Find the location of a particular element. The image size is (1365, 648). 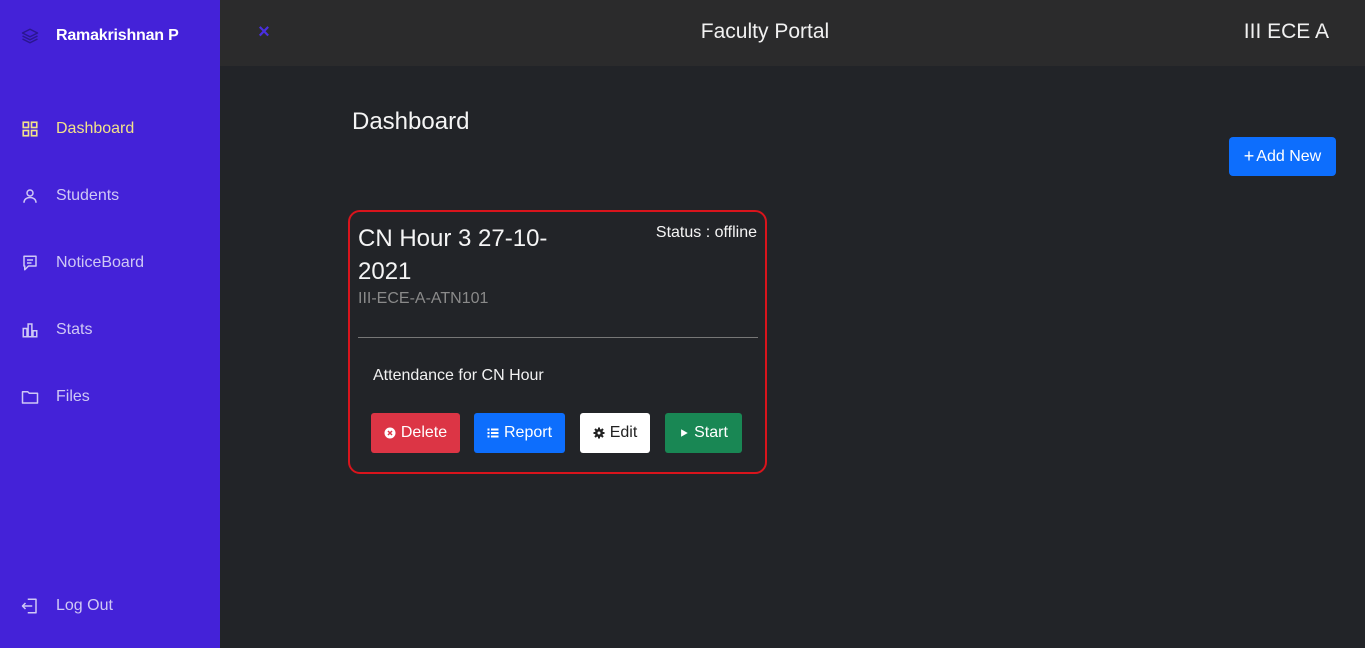

user-name: Ramakrishnan P is located at coordinates (117, 35).